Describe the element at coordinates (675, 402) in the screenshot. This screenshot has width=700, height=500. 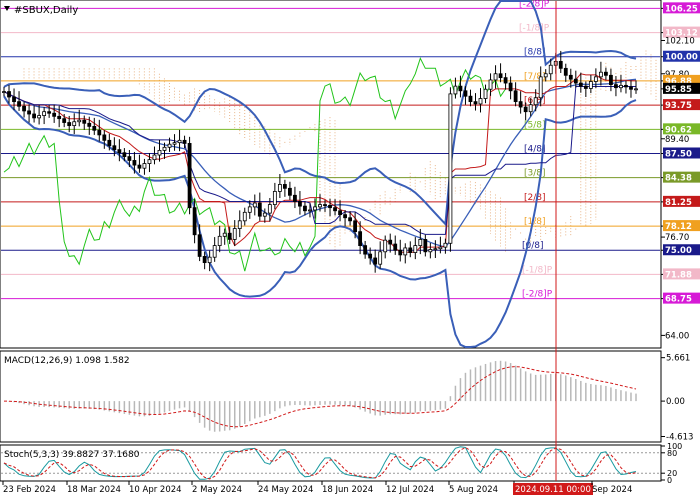
I see `macd-tick-label: 0.00` at that location.